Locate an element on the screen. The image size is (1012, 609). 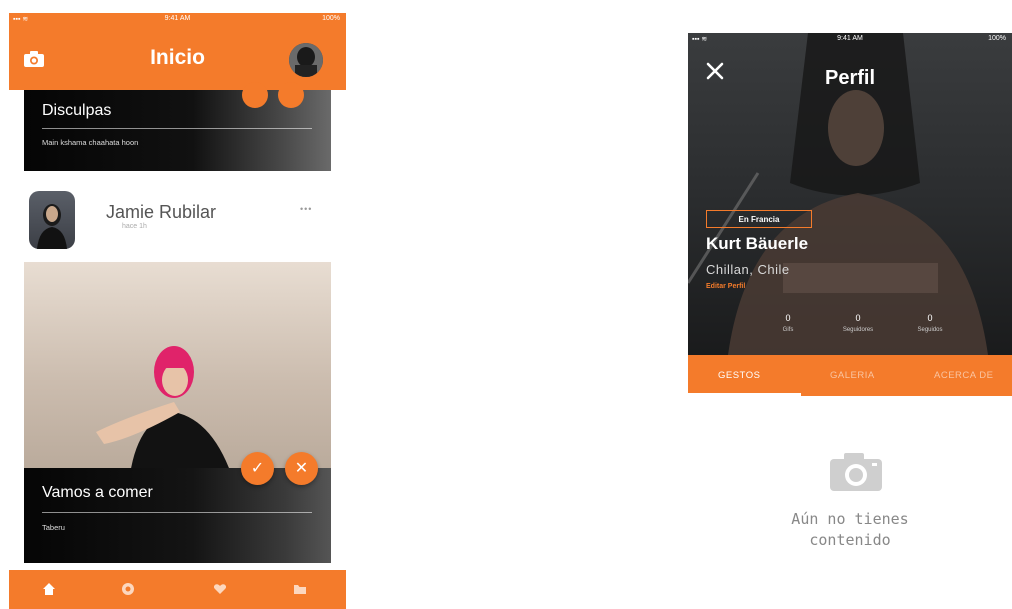
caption-subtitle: Taberu is located at coordinates (53, 527).